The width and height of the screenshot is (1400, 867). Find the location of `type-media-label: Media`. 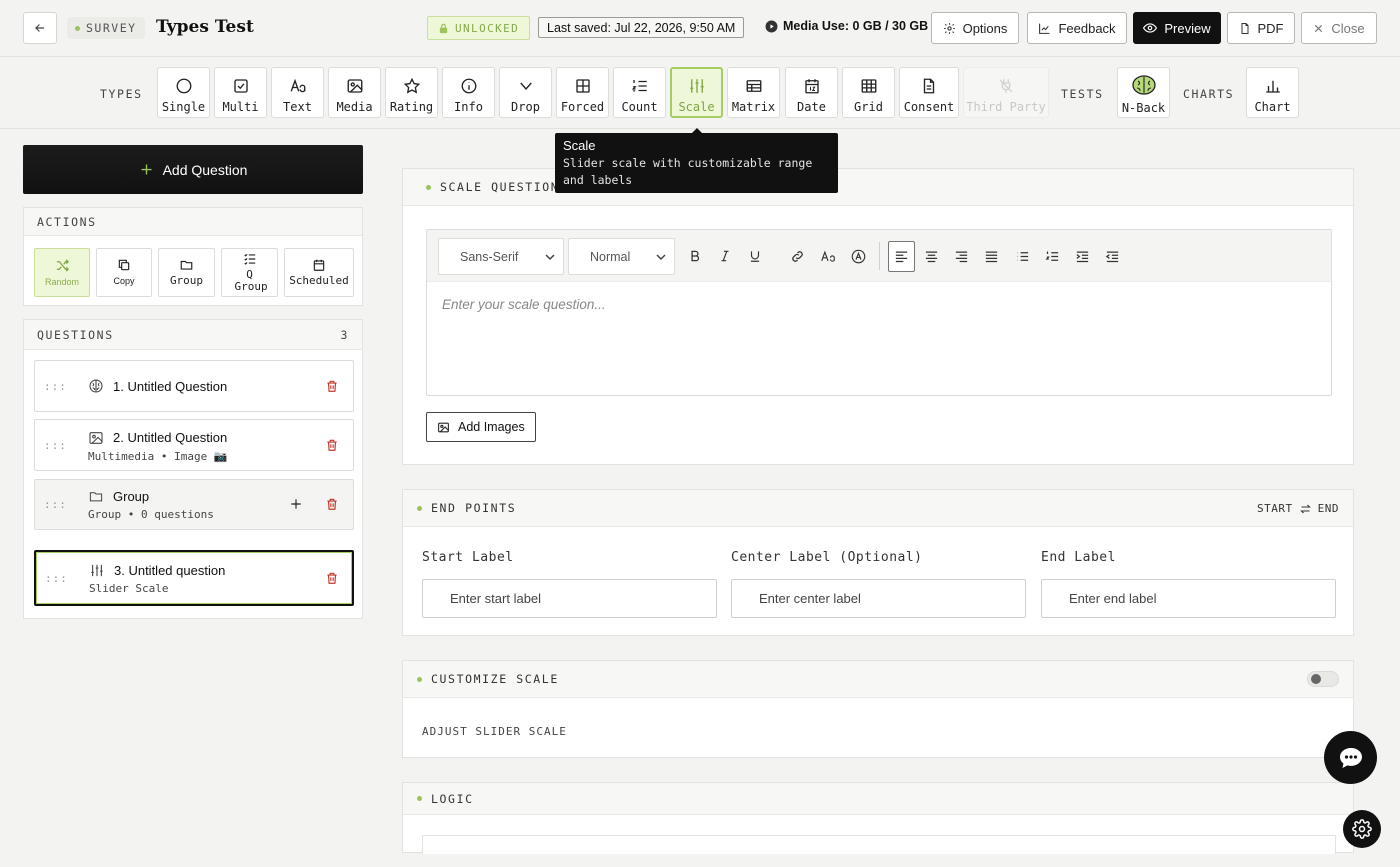

type-media-label: Media is located at coordinates (354, 107).